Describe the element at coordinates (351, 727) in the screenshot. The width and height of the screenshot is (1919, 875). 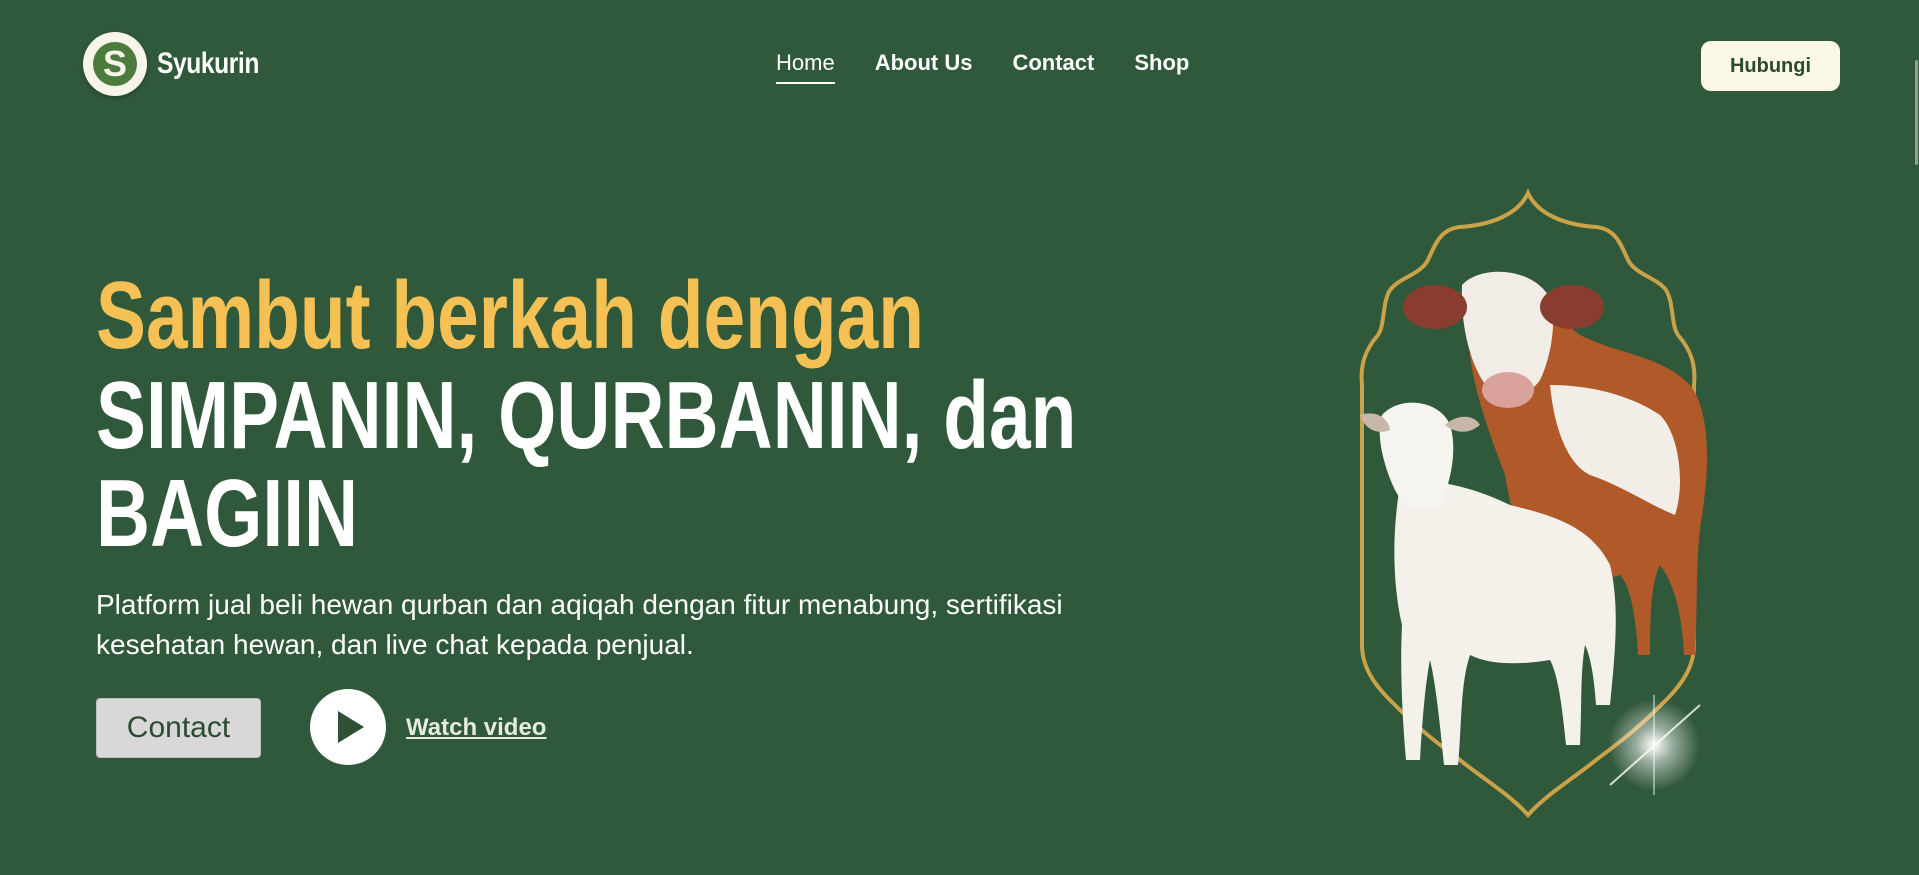
I see `play-icon` at that location.